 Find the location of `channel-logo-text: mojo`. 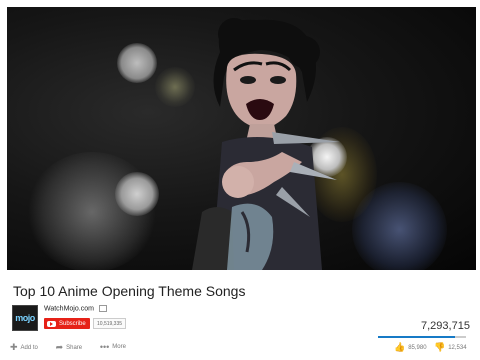

channel-logo-text: mojo is located at coordinates (25, 318).